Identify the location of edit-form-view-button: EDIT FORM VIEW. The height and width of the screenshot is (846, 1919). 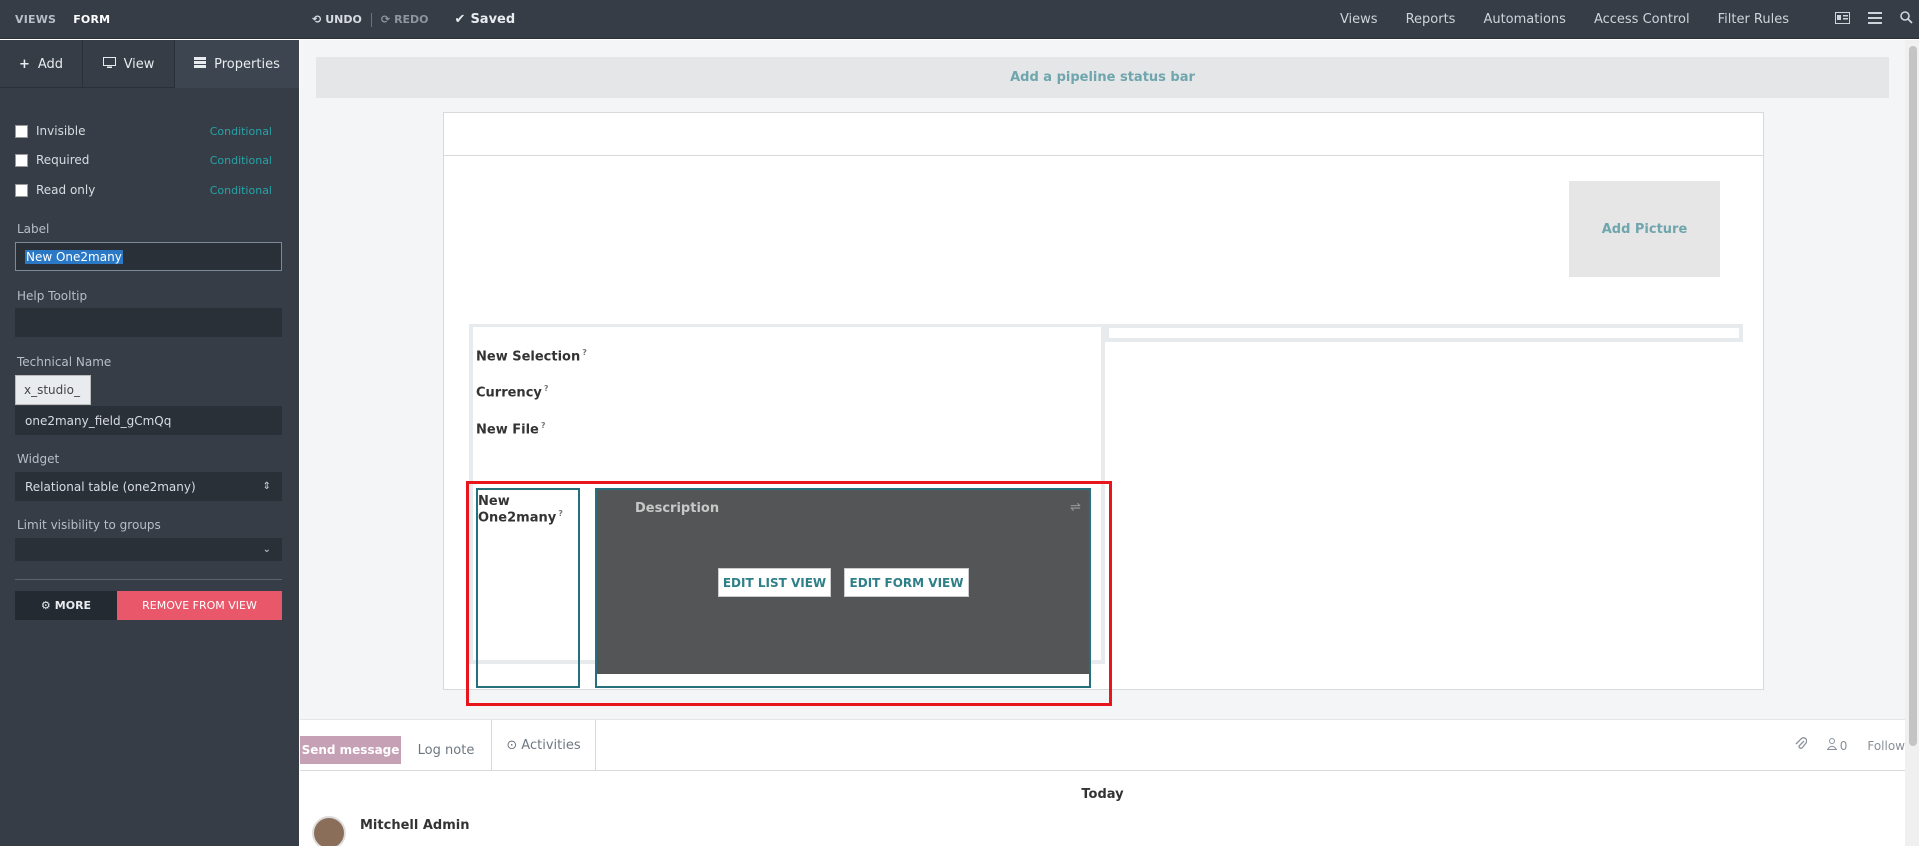
(906, 582).